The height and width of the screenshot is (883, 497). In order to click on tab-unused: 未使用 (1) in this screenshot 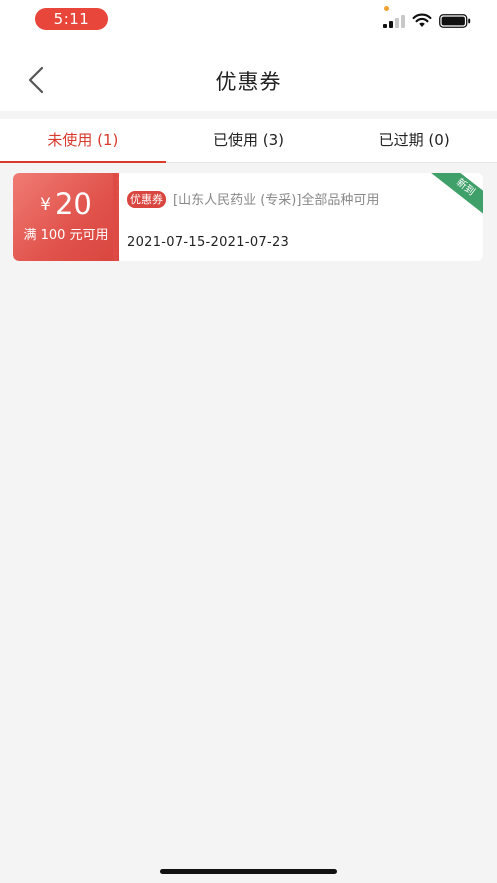, I will do `click(83, 141)`.